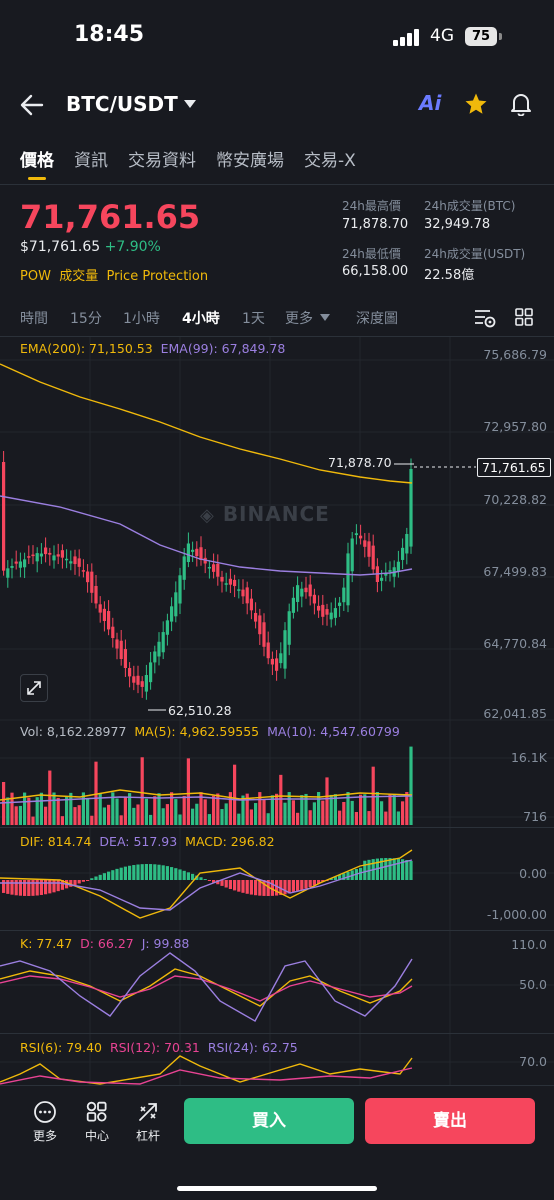 The width and height of the screenshot is (554, 1200). What do you see at coordinates (45, 1122) in the screenshot?
I see `more-button: 更多` at bounding box center [45, 1122].